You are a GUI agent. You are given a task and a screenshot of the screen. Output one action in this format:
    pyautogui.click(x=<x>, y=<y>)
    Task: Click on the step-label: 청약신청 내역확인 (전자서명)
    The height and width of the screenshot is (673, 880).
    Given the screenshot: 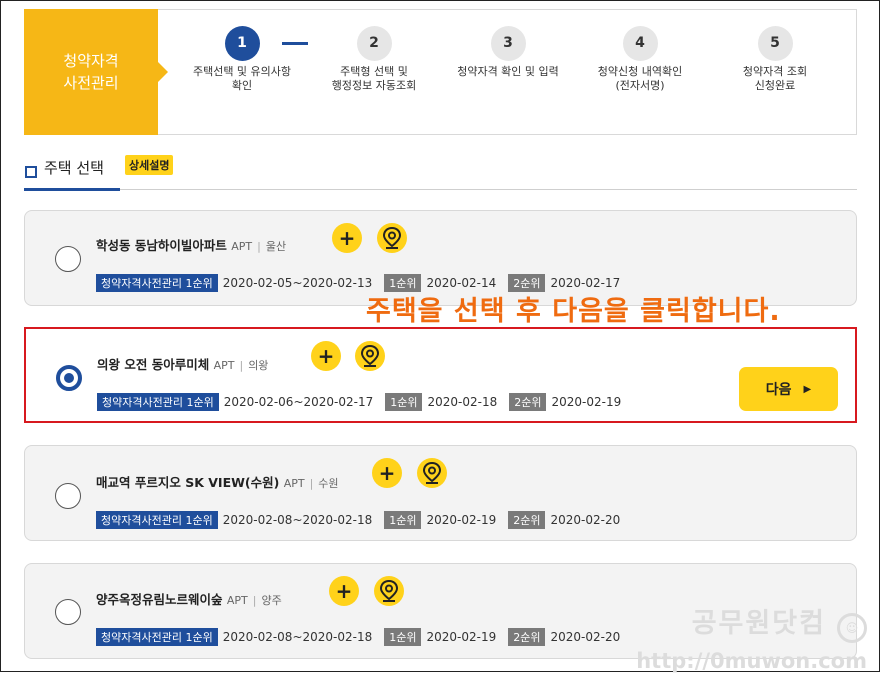 What is the action you would take?
    pyautogui.click(x=640, y=79)
    